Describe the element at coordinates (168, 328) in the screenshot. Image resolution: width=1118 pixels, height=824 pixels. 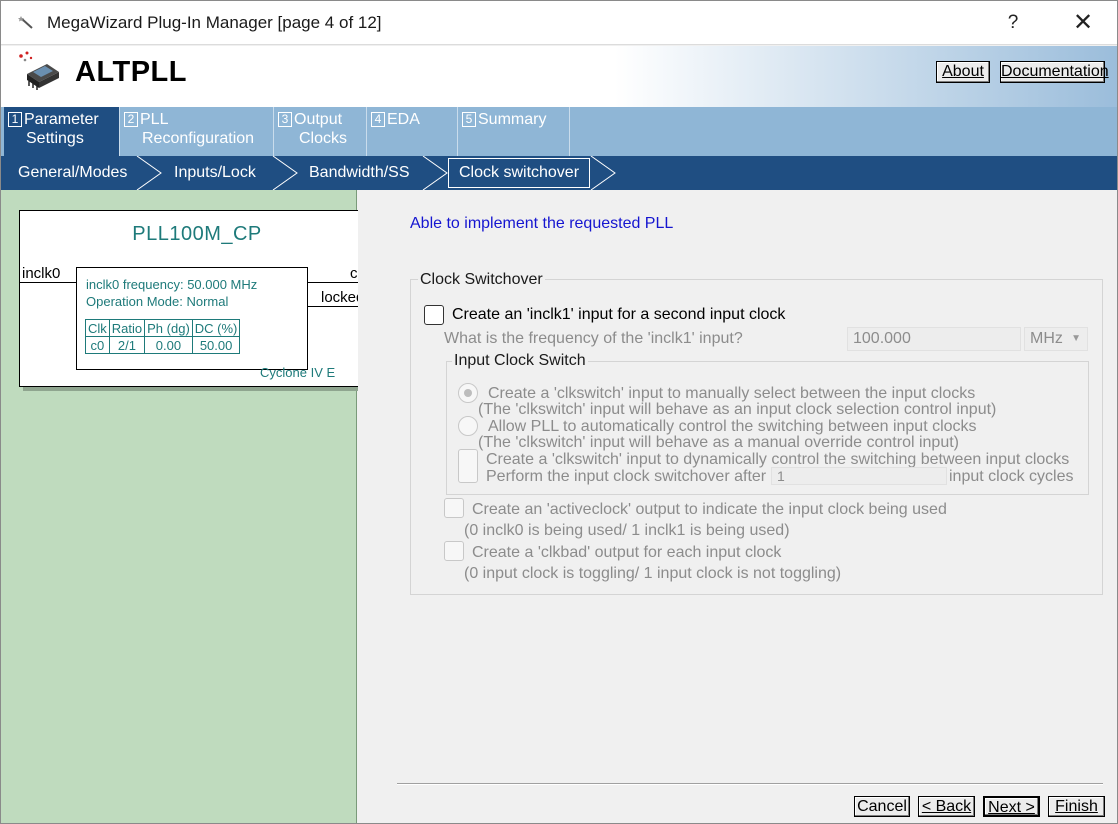
I see `table-header: Ph (dg)` at that location.